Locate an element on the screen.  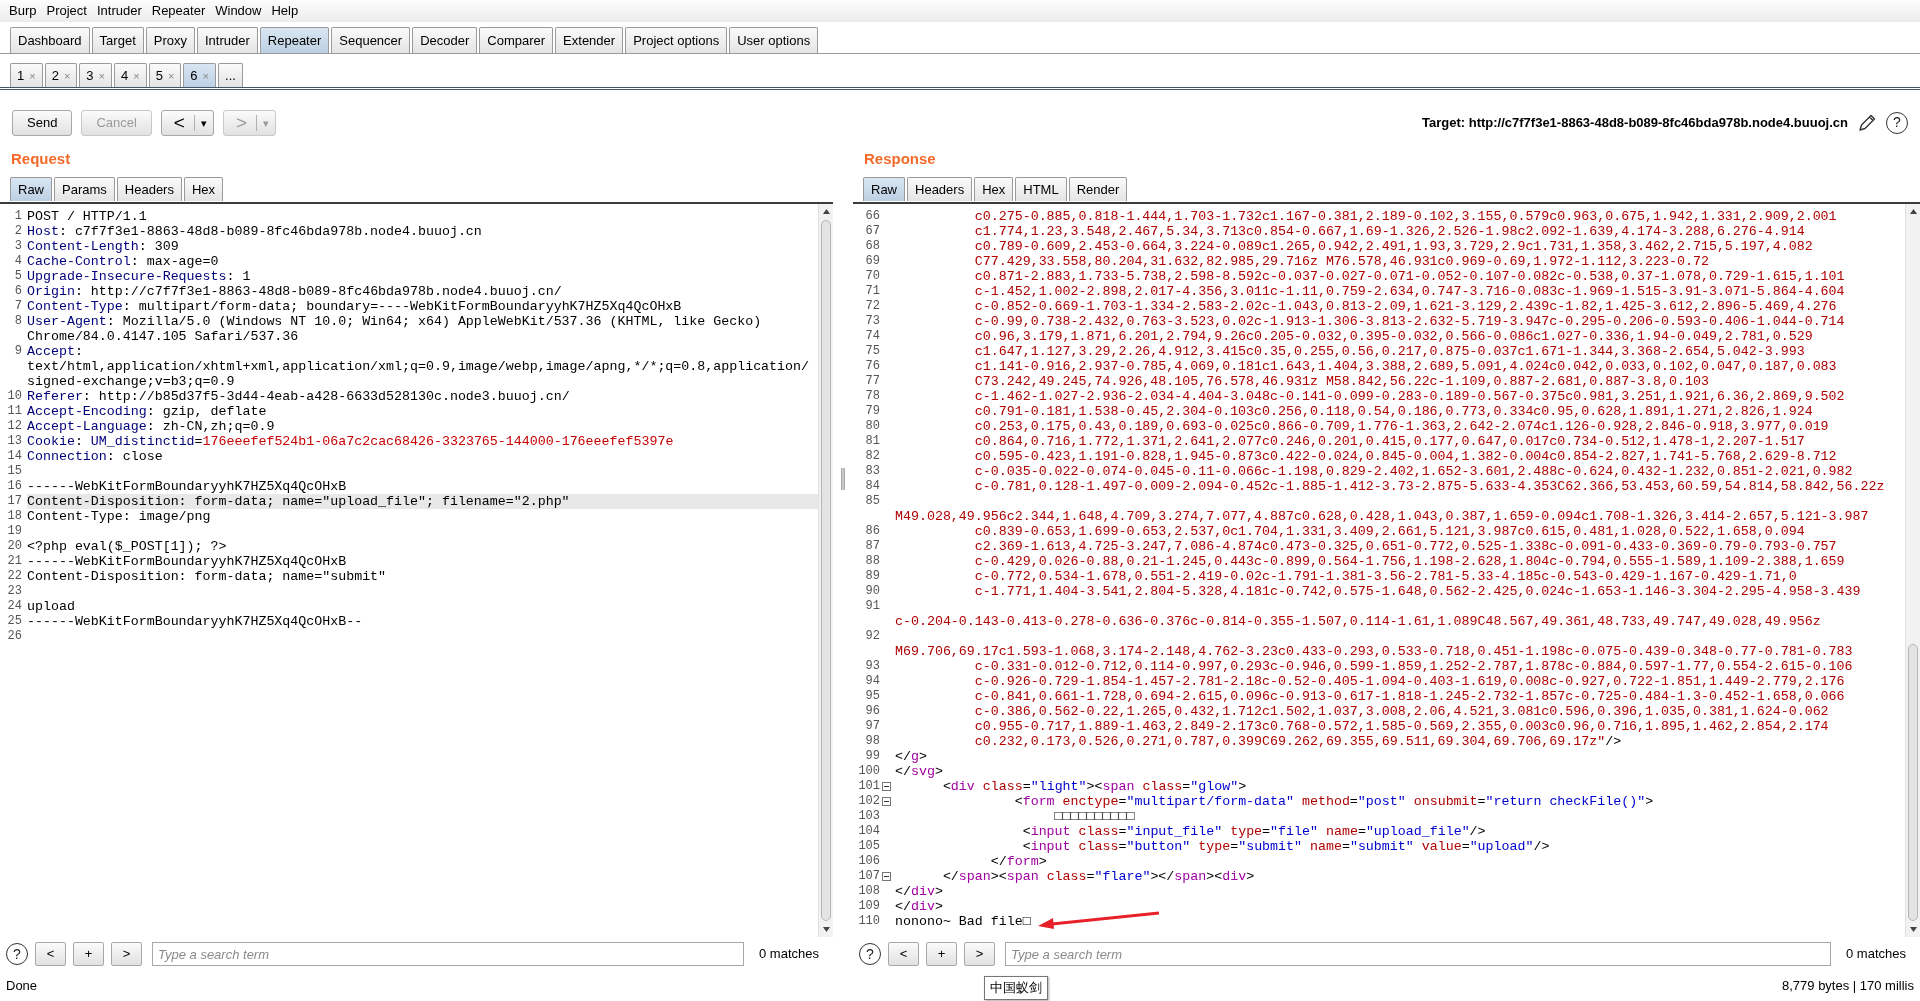
line-number: 95 is located at coordinates (872, 696).